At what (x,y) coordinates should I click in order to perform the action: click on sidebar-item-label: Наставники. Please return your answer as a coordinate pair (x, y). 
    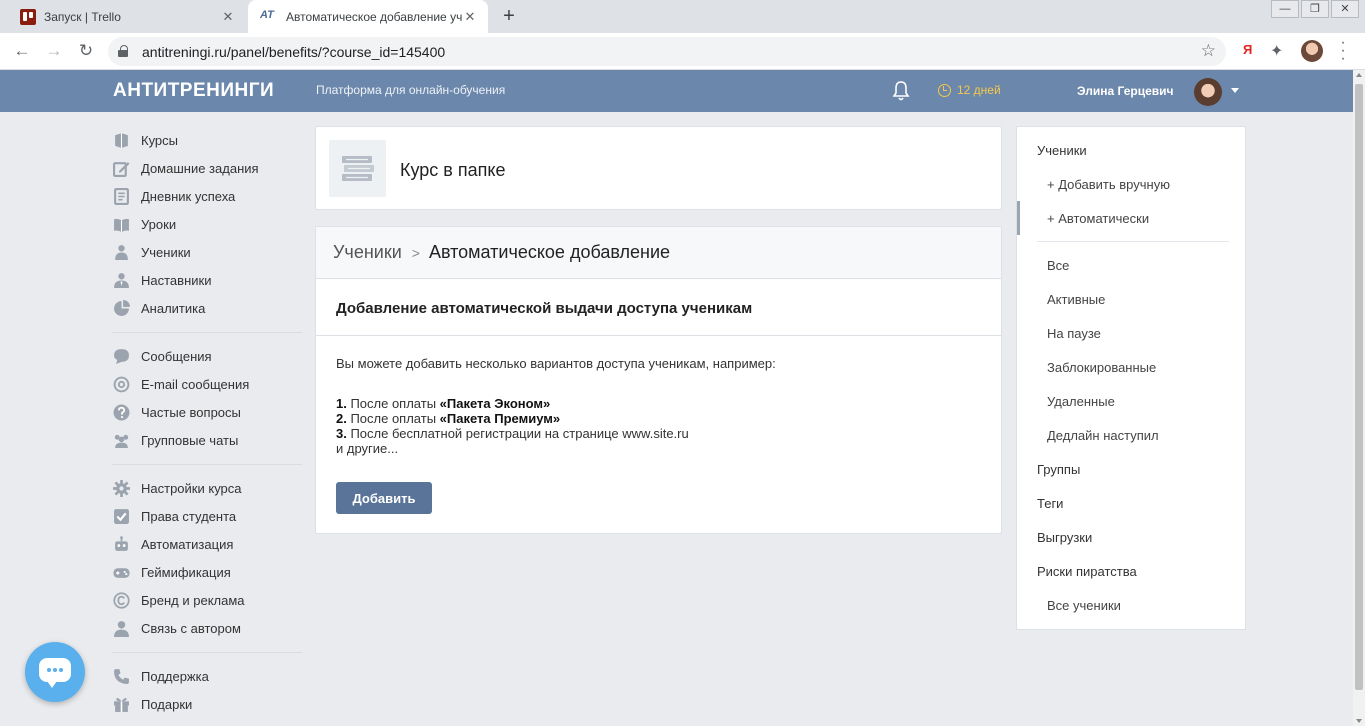
    Looking at the image, I should click on (176, 280).